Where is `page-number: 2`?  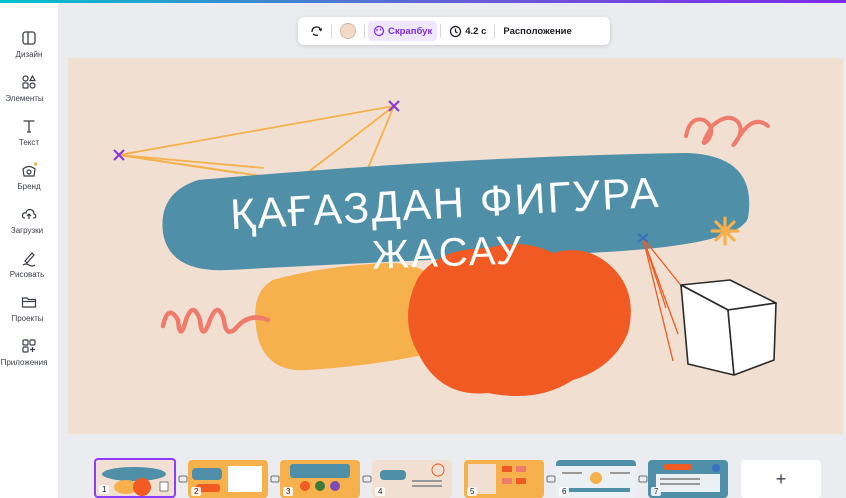
page-number: 2 is located at coordinates (196, 491).